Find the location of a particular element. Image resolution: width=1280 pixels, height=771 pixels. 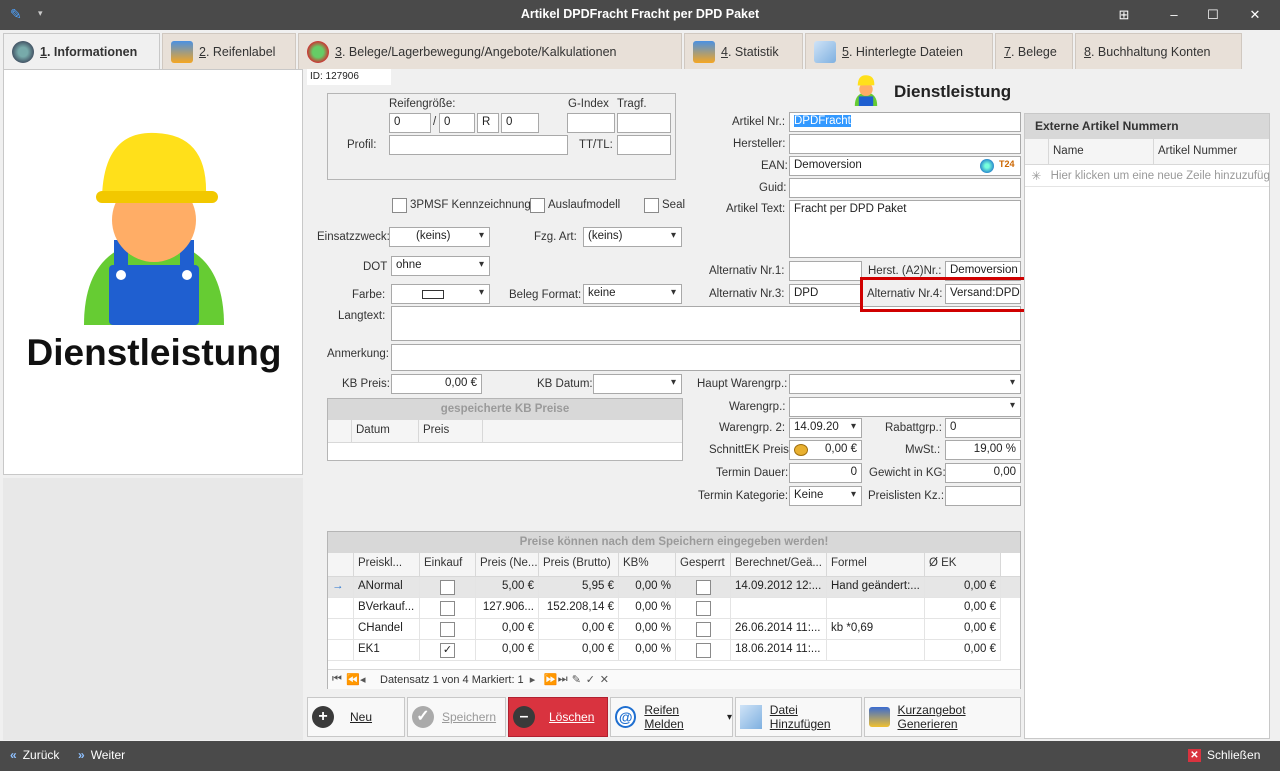

cell-preisklasse: ANormal is located at coordinates (387, 587).